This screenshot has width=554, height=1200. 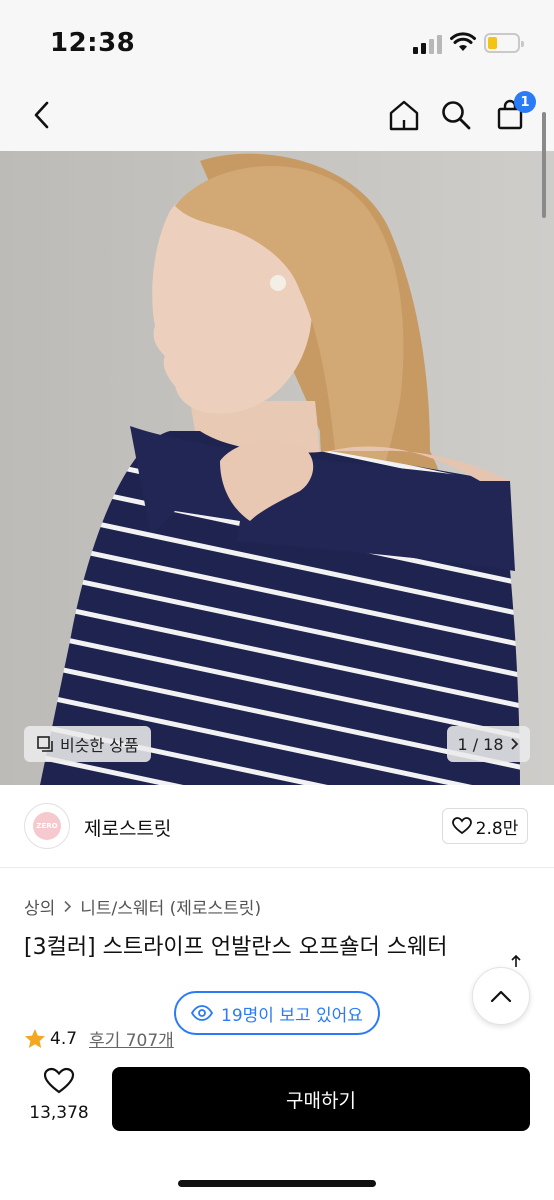 What do you see at coordinates (428, 44) in the screenshot?
I see `cellular-signal-icon` at bounding box center [428, 44].